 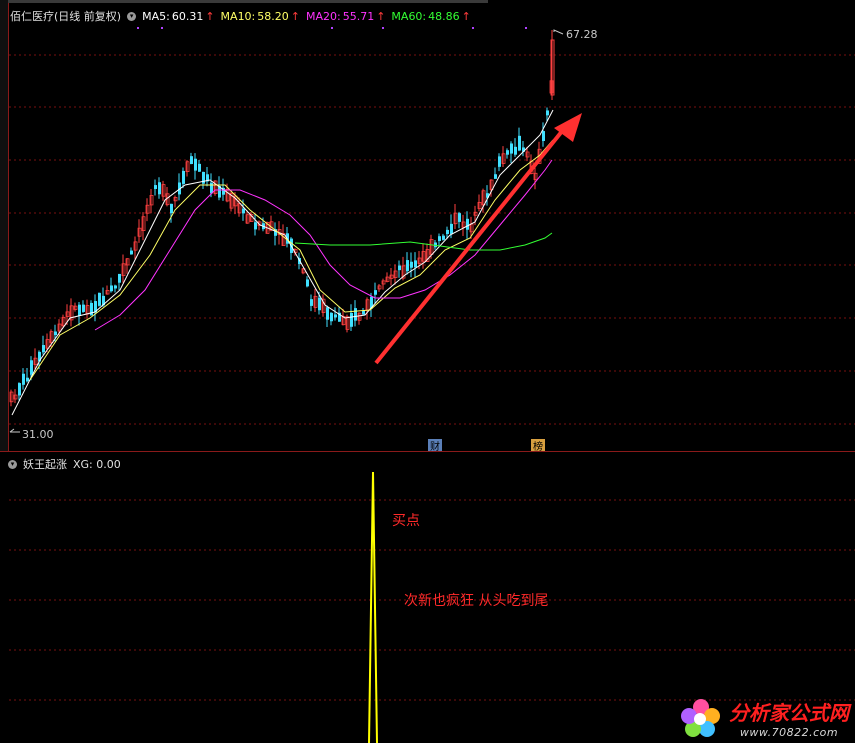 What do you see at coordinates (789, 713) in the screenshot?
I see `watermark-title: 分析家公式网` at bounding box center [789, 713].